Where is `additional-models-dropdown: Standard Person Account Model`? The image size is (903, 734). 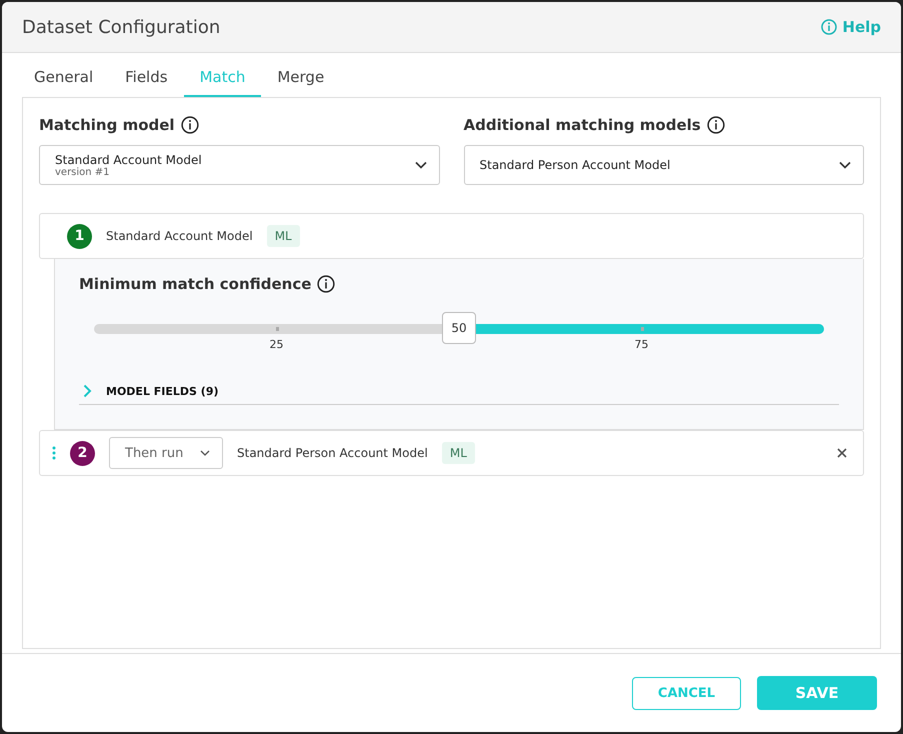 additional-models-dropdown: Standard Person Account Model is located at coordinates (664, 165).